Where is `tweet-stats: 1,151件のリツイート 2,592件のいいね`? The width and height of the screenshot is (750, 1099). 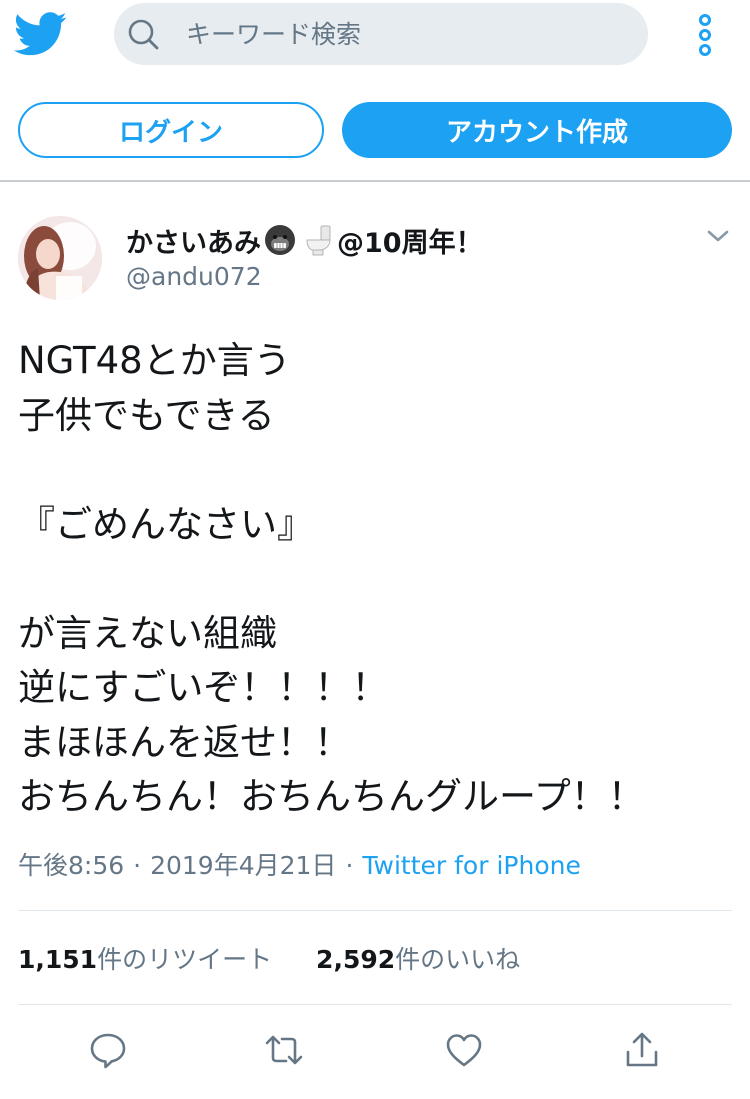
tweet-stats: 1,151件のリツイート 2,592件のいいね is located at coordinates (269, 958).